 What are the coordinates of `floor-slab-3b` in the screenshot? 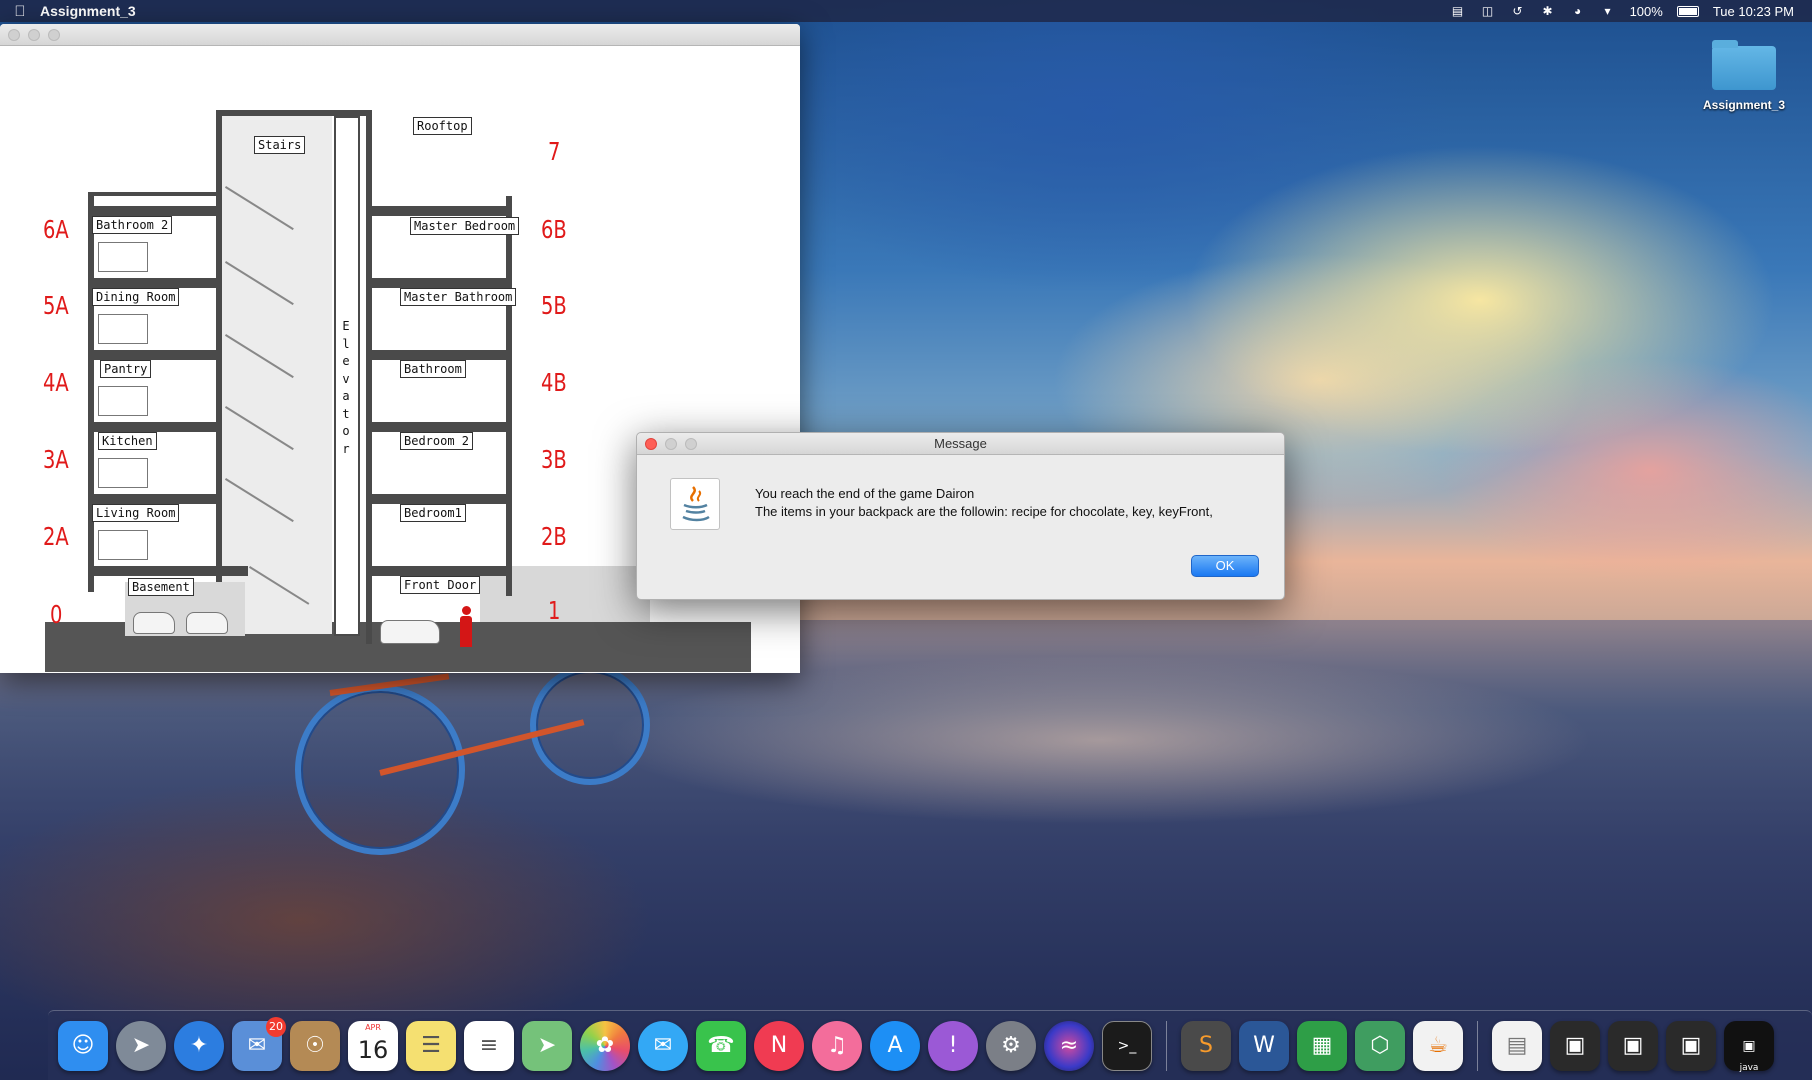 It's located at (439, 427).